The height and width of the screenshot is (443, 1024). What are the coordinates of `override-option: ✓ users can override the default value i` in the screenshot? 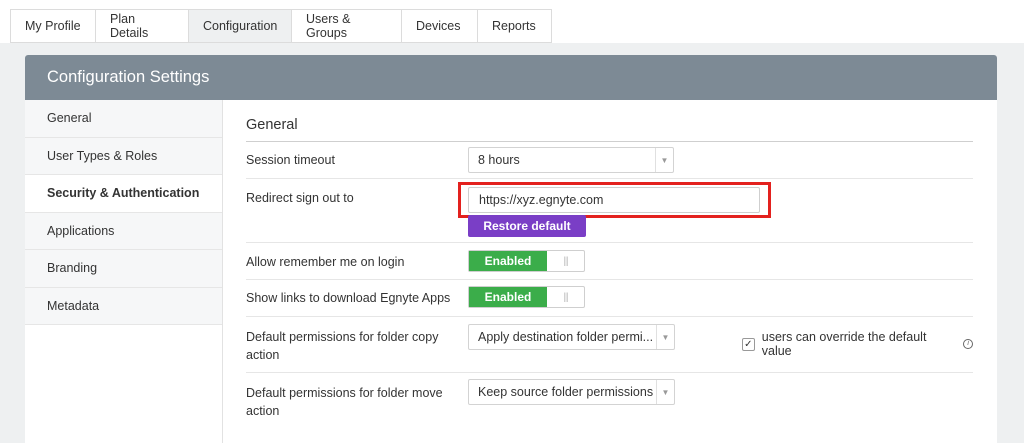 It's located at (857, 344).